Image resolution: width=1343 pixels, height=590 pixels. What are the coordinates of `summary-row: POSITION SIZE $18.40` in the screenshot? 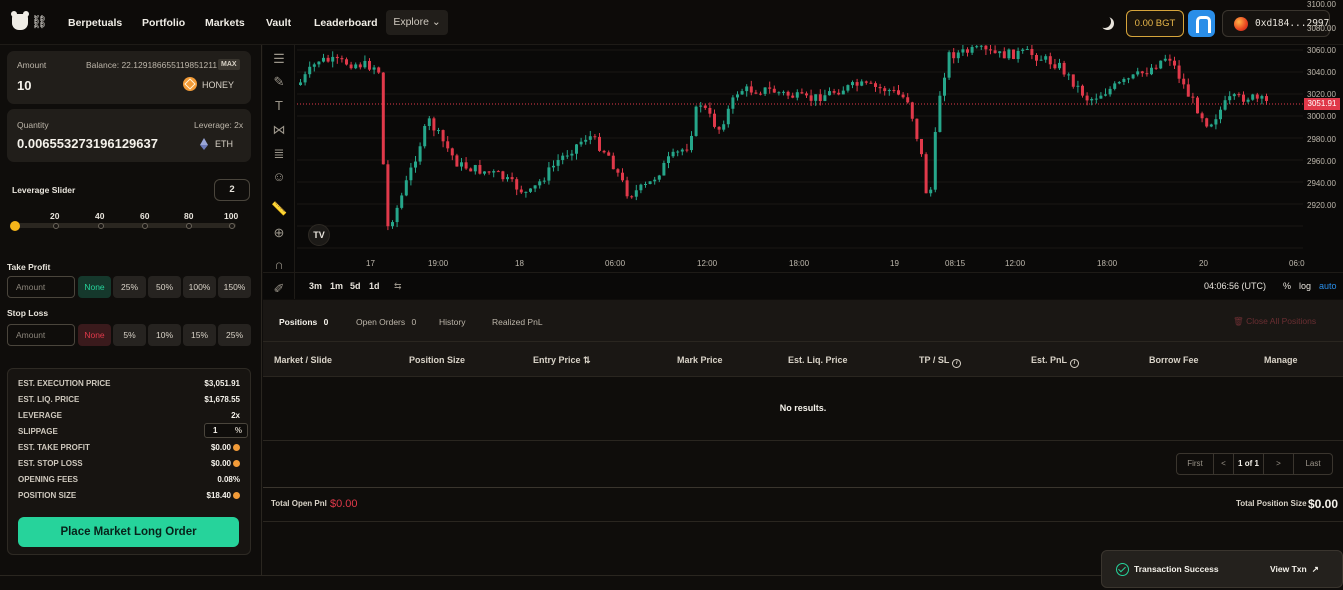 It's located at (129, 495).